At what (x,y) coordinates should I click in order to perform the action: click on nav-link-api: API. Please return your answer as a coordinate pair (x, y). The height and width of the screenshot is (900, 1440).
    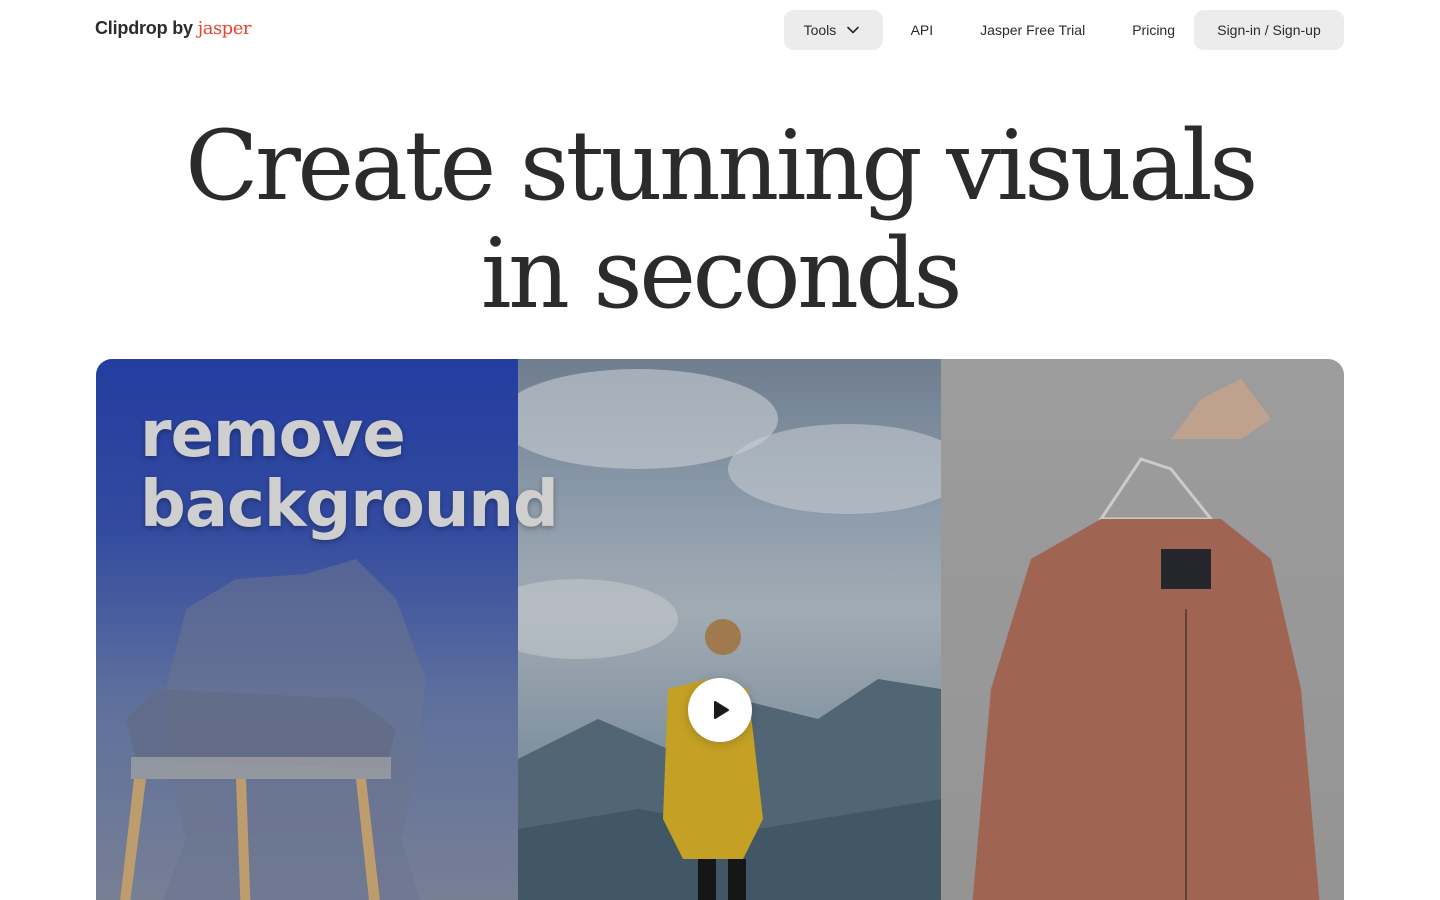
    Looking at the image, I should click on (922, 30).